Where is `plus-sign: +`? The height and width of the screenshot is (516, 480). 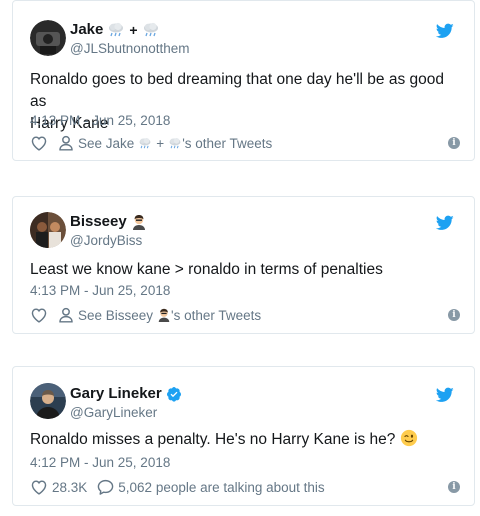 plus-sign: + is located at coordinates (133, 30).